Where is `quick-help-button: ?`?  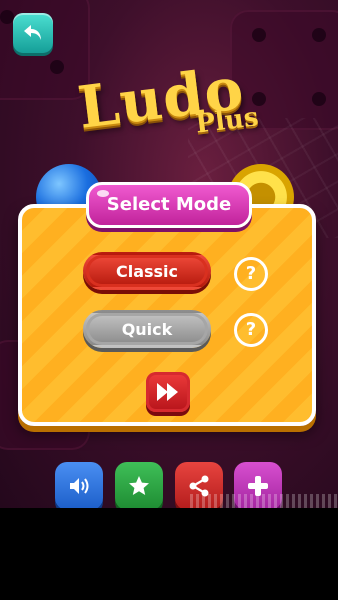 quick-help-button: ? is located at coordinates (251, 330).